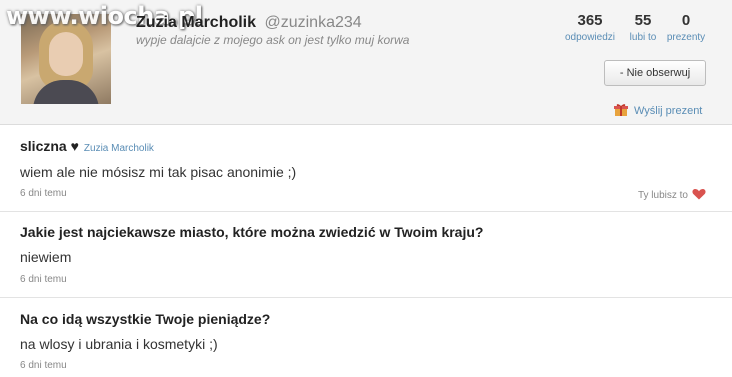  I want to click on profile-name: Zuzia Marcholik, so click(196, 22).